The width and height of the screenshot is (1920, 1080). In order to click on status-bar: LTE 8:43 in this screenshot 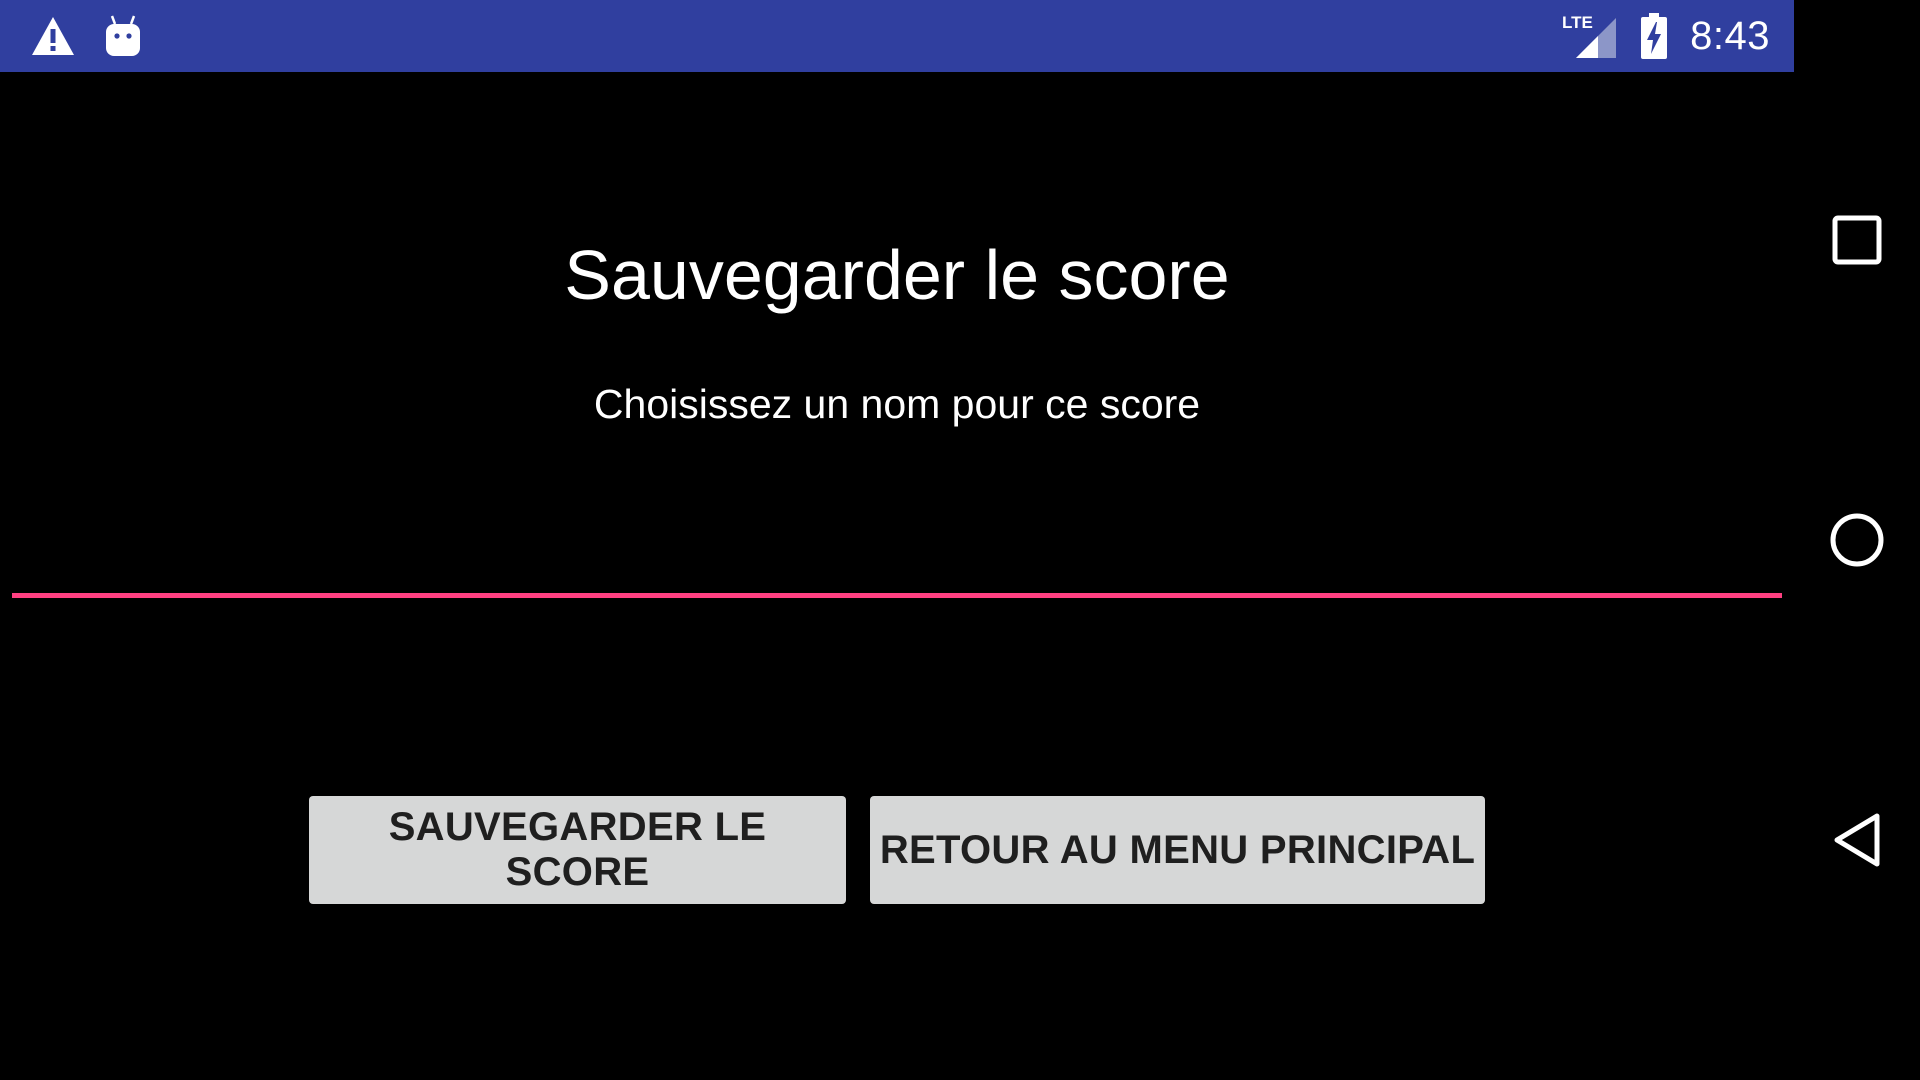, I will do `click(897, 36)`.